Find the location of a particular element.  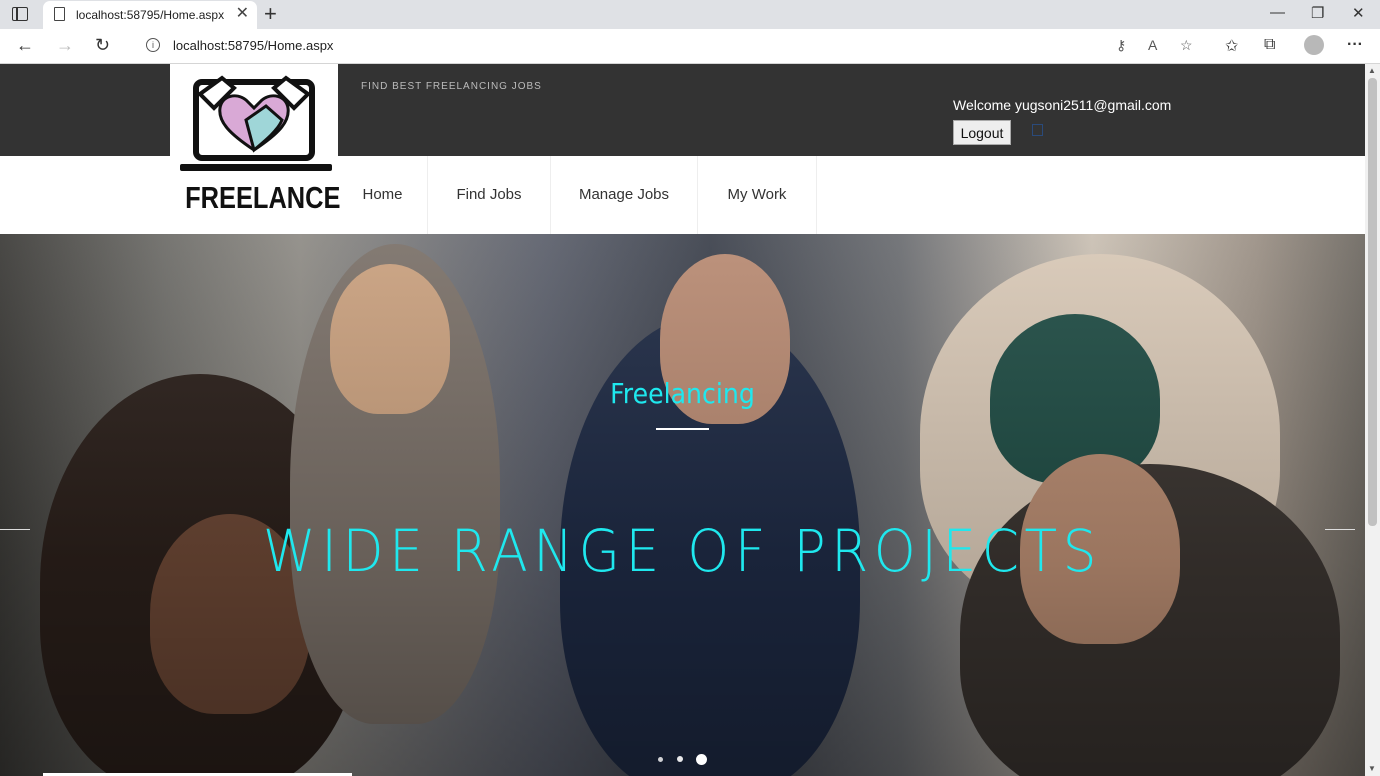

close-window-icon: ✕ is located at coordinates (1358, 13).